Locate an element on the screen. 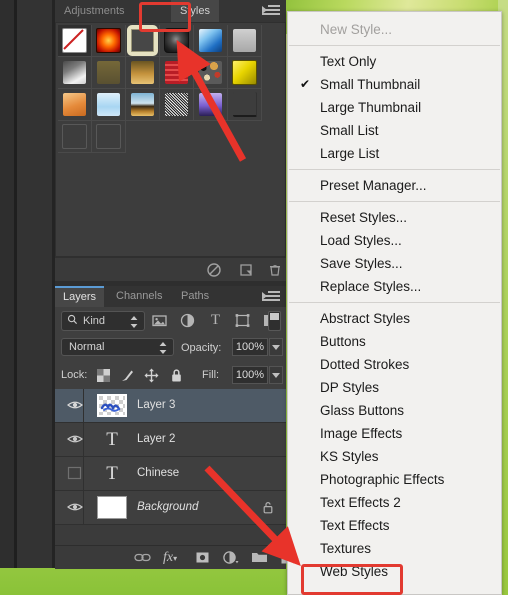  tab-layers: Layers is located at coordinates (80, 297).